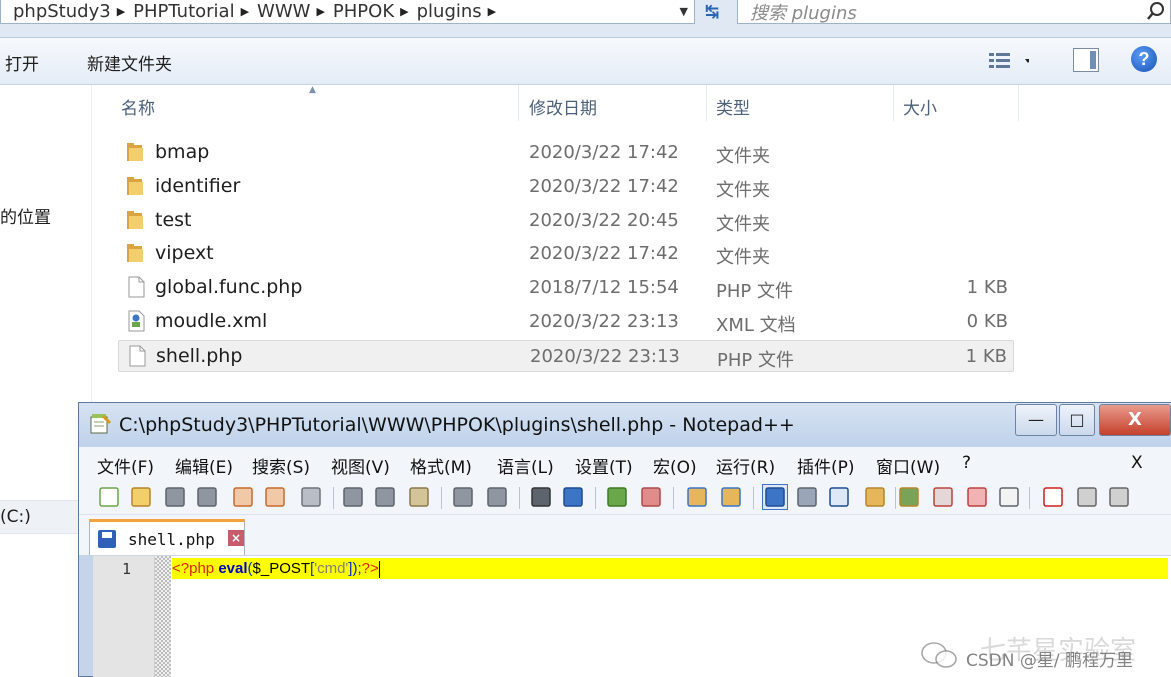 This screenshot has width=1171, height=677. What do you see at coordinates (986, 356) in the screenshot?
I see `file-size: 1 KB` at bounding box center [986, 356].